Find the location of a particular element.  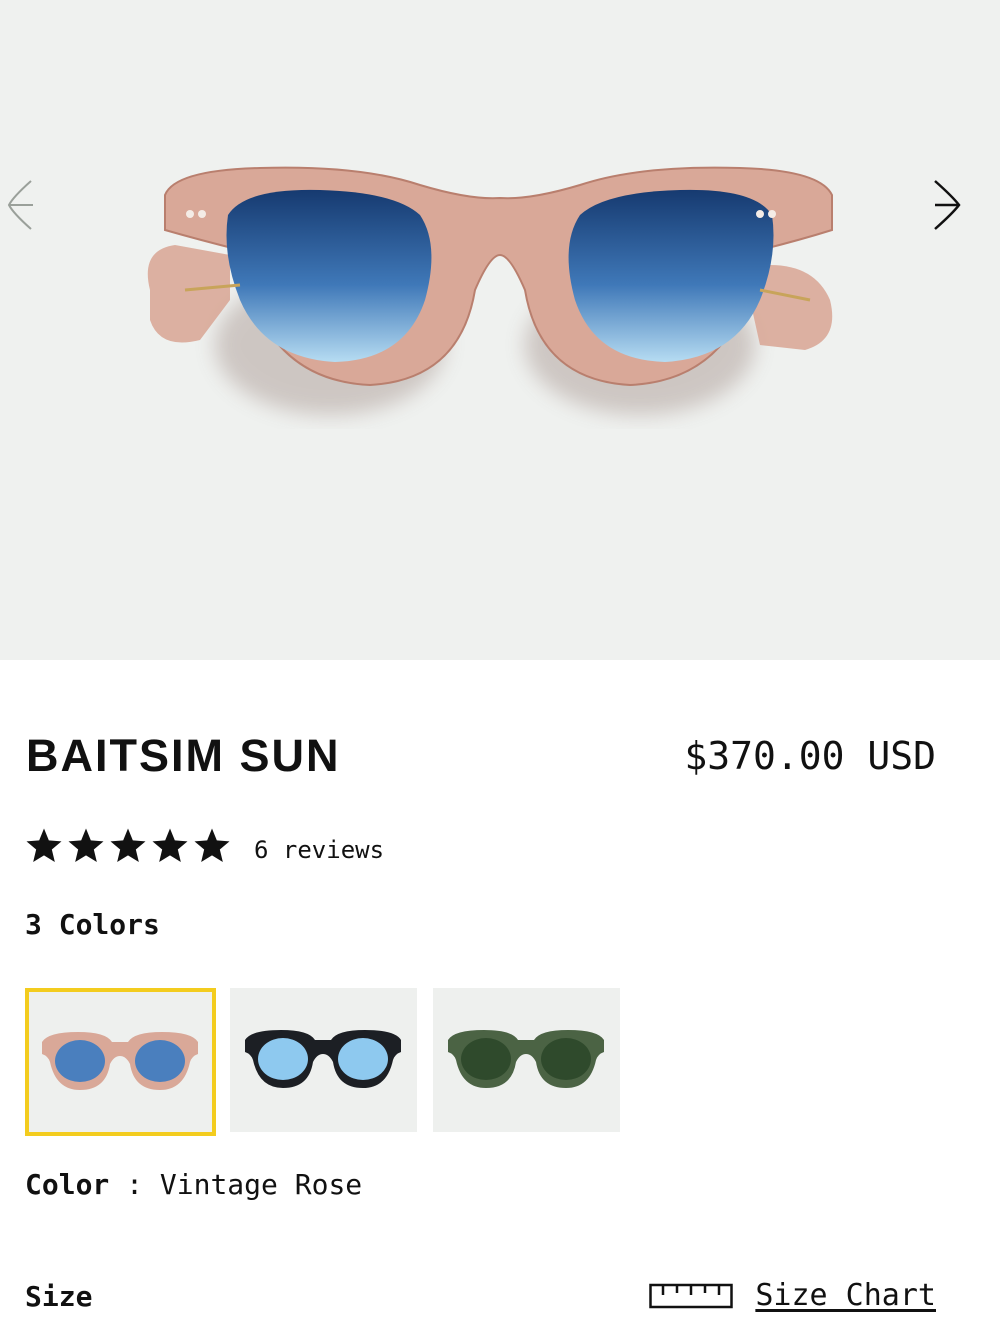

product-title: BAITSIM SUN is located at coordinates (183, 755).